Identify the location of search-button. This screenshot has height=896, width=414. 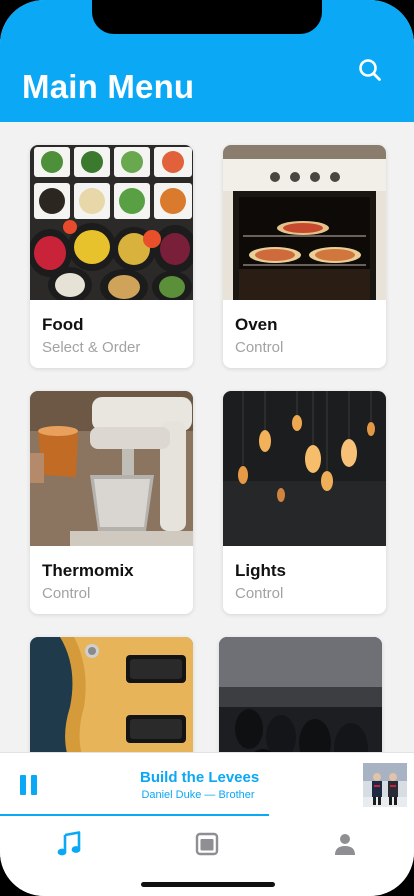
(370, 70).